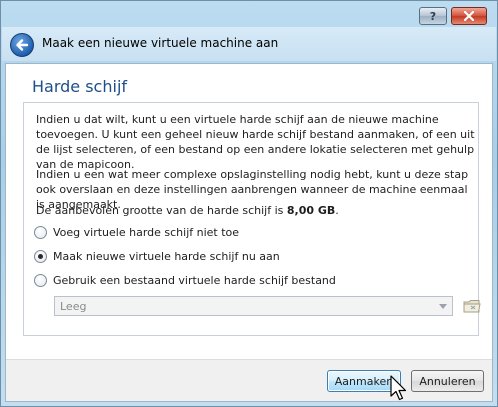  What do you see at coordinates (160, 43) in the screenshot?
I see `window-title: Maak een nieuwe virtuele machine aan` at bounding box center [160, 43].